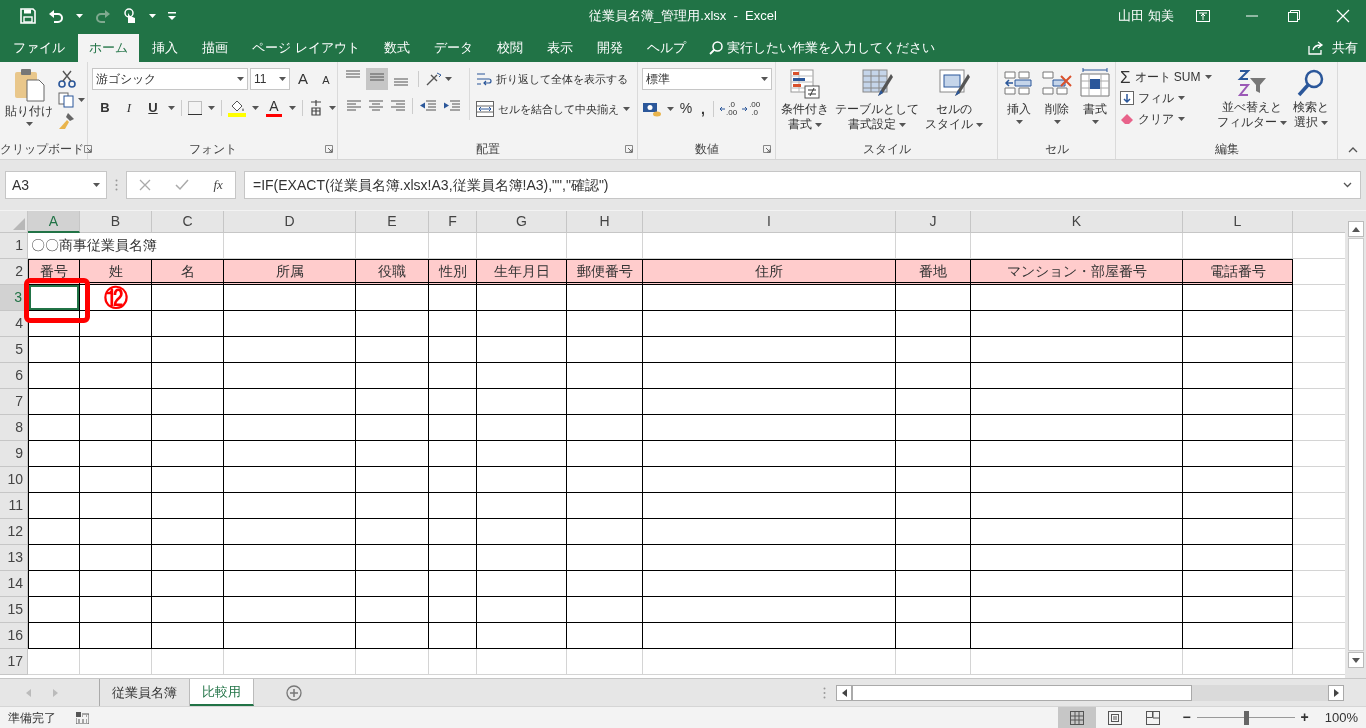 The height and width of the screenshot is (728, 1366). I want to click on row-header: 10, so click(14, 480).